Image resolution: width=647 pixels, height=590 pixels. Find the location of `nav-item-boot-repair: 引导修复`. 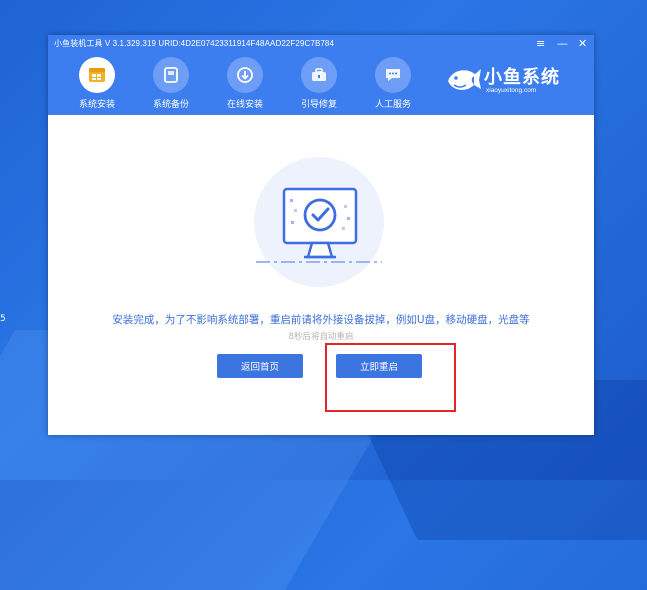

nav-item-boot-repair: 引导修复 is located at coordinates (319, 83).